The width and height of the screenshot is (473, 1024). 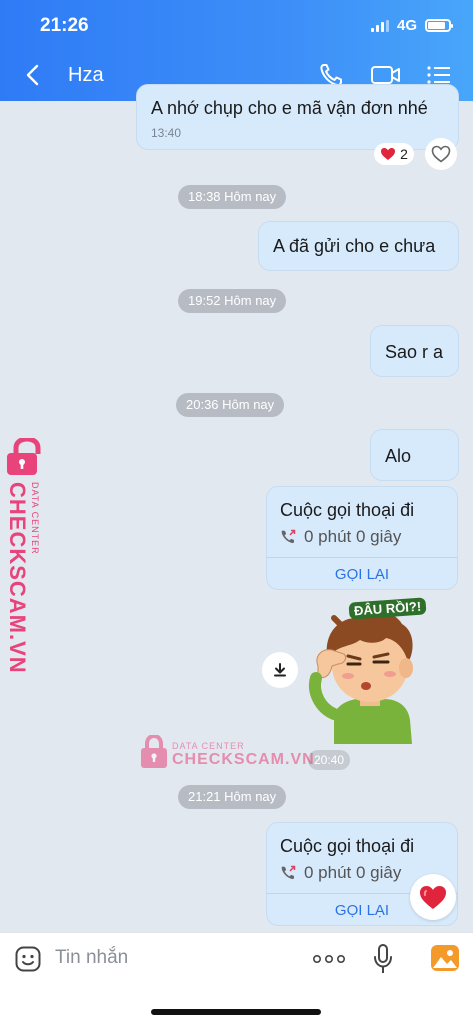 I want to click on more-dots-icon, so click(x=328, y=959).